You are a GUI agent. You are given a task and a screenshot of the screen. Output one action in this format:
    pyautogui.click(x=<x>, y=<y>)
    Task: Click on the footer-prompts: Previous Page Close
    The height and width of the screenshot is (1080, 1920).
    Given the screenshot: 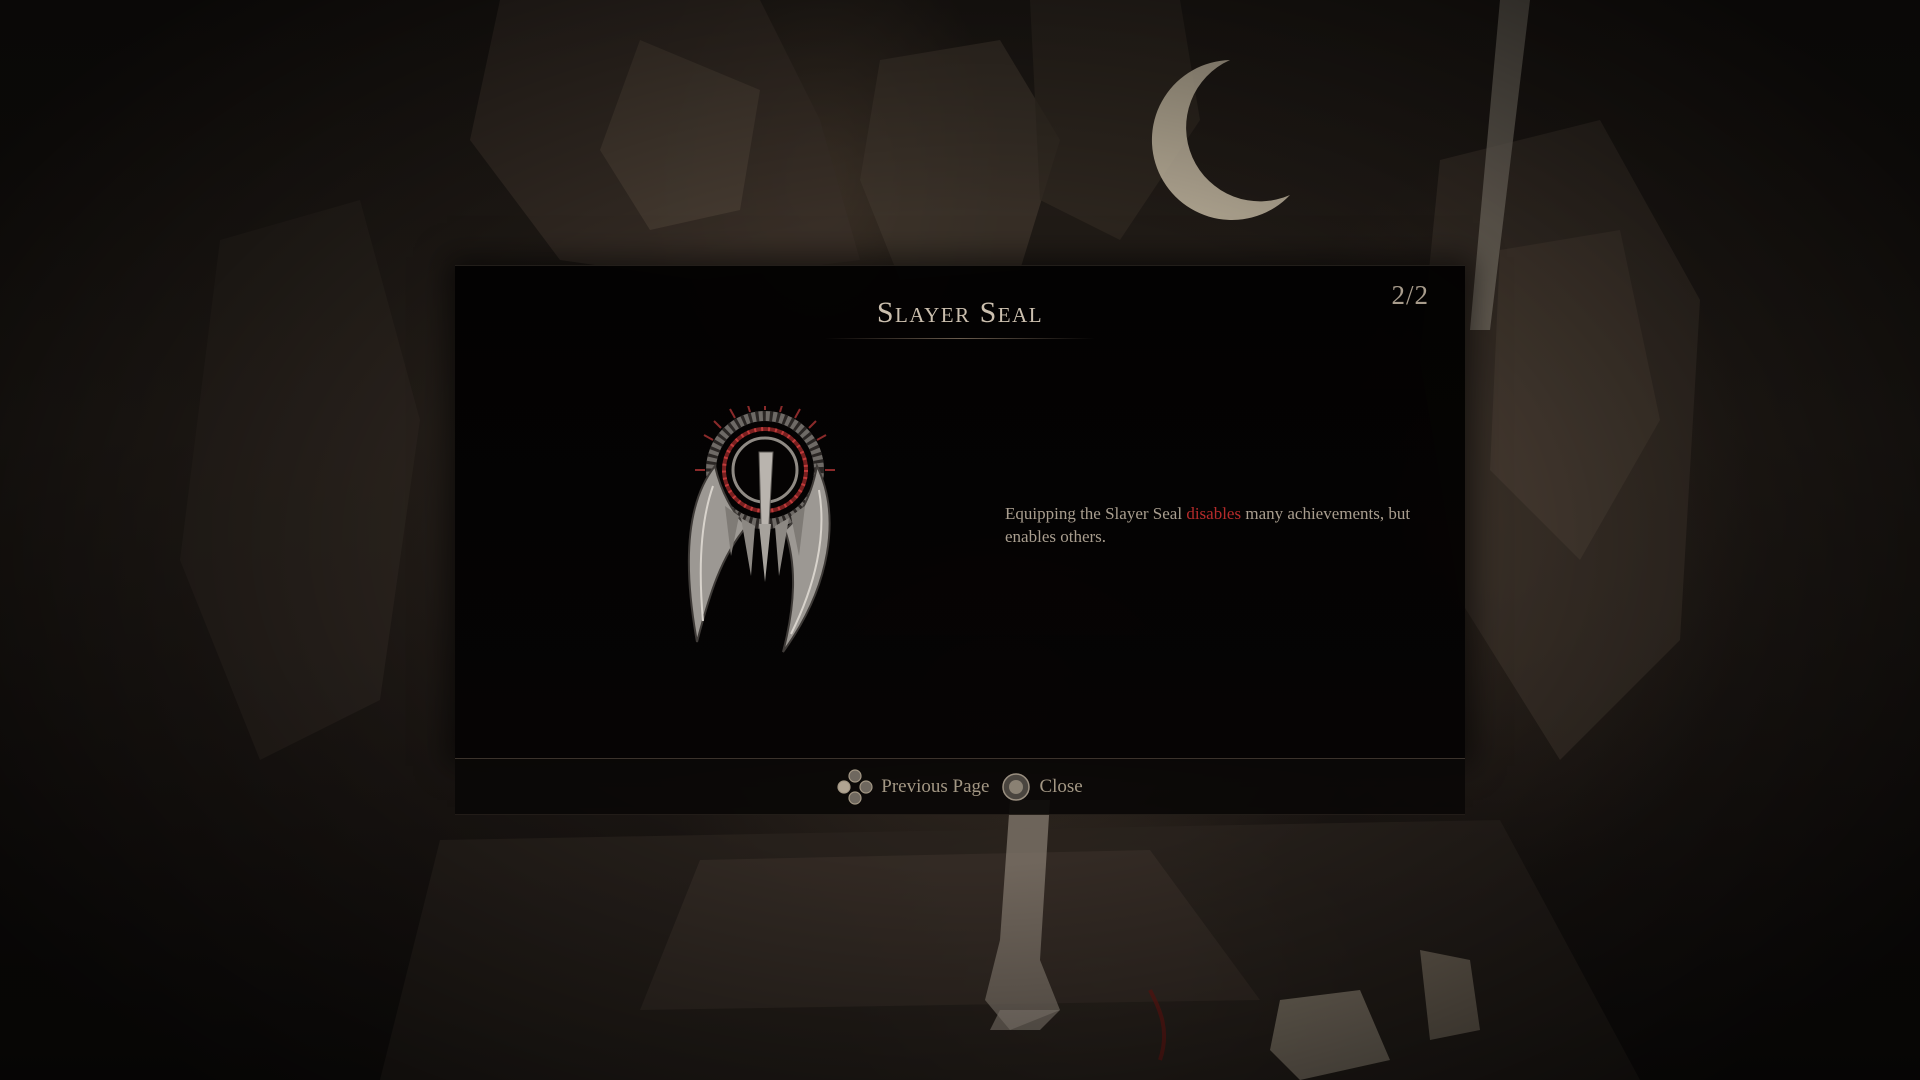 What is the action you would take?
    pyautogui.click(x=960, y=786)
    